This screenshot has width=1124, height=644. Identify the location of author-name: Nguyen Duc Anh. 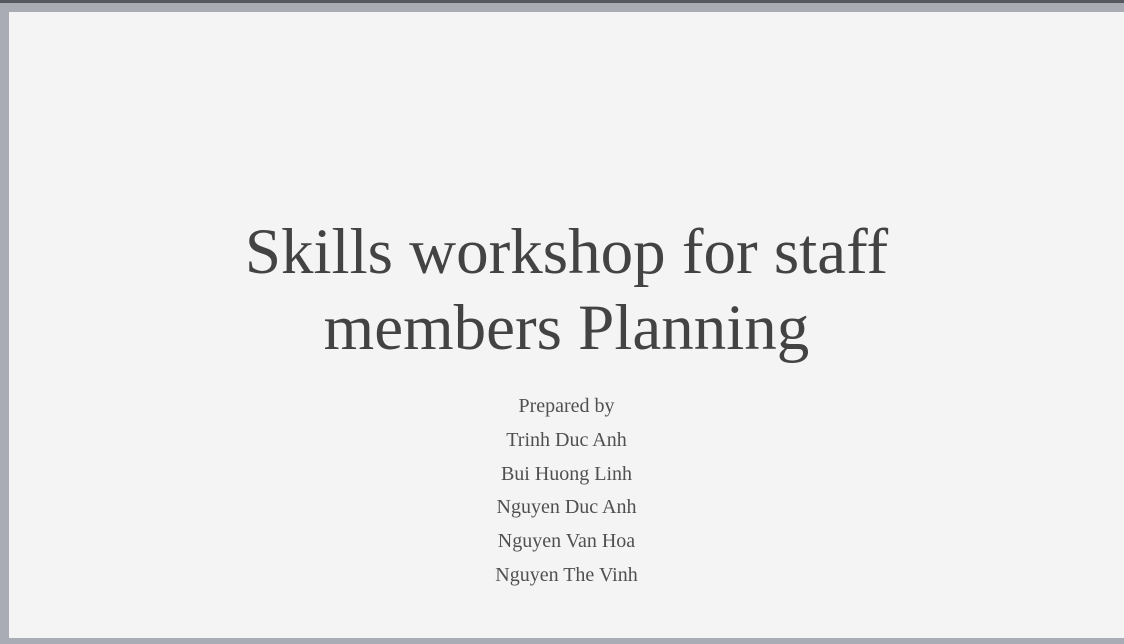
(566, 507).